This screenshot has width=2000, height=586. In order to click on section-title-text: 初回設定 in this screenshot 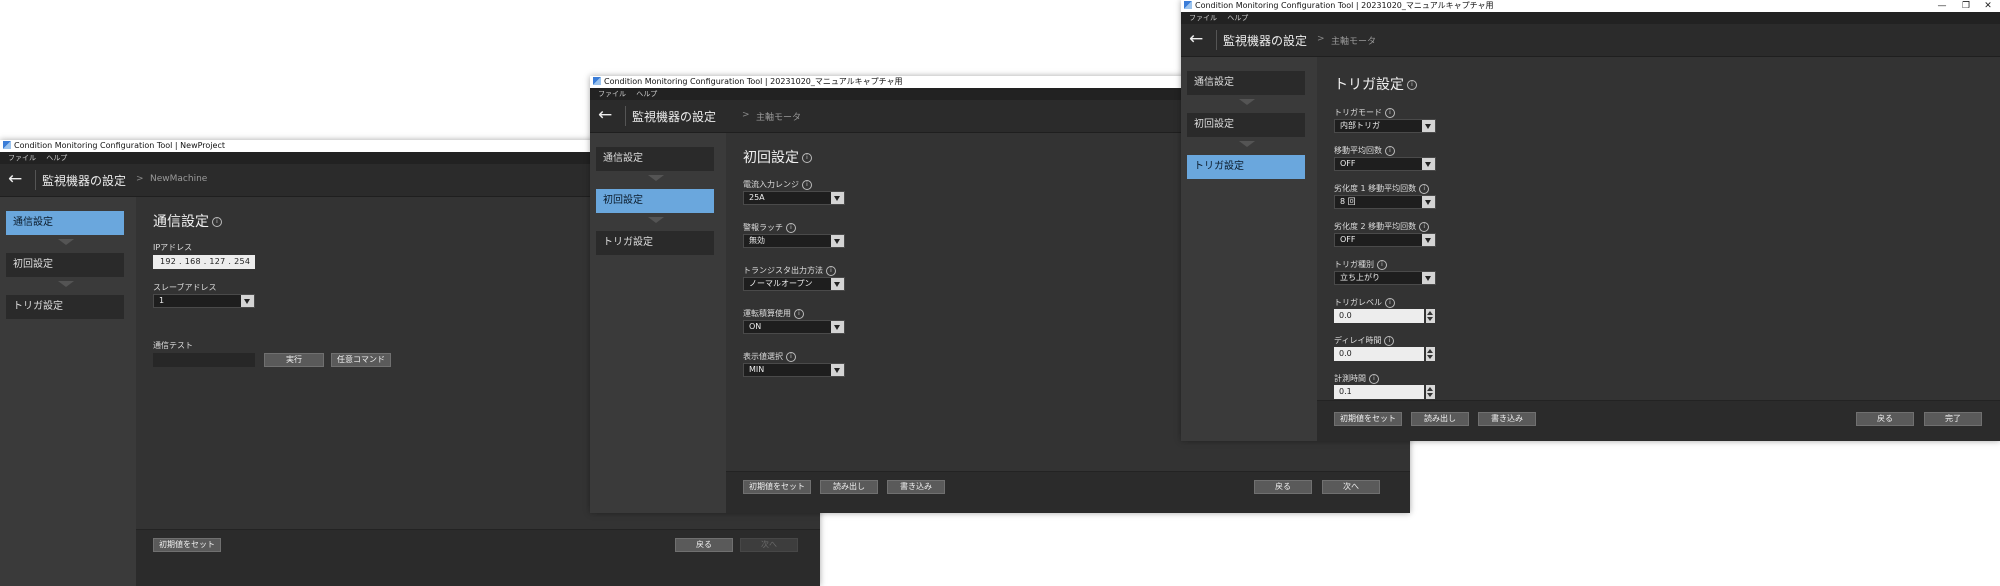, I will do `click(771, 158)`.